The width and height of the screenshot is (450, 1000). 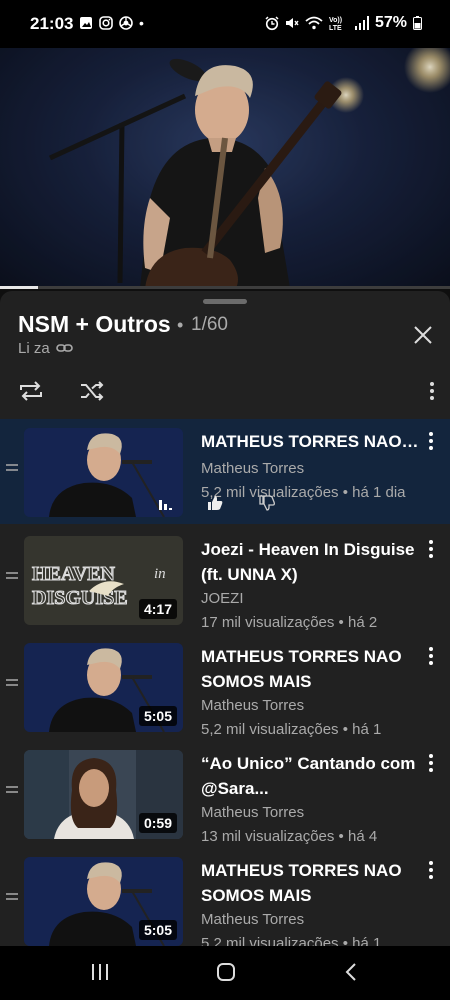 What do you see at coordinates (215, 503) in the screenshot?
I see `like-icon` at bounding box center [215, 503].